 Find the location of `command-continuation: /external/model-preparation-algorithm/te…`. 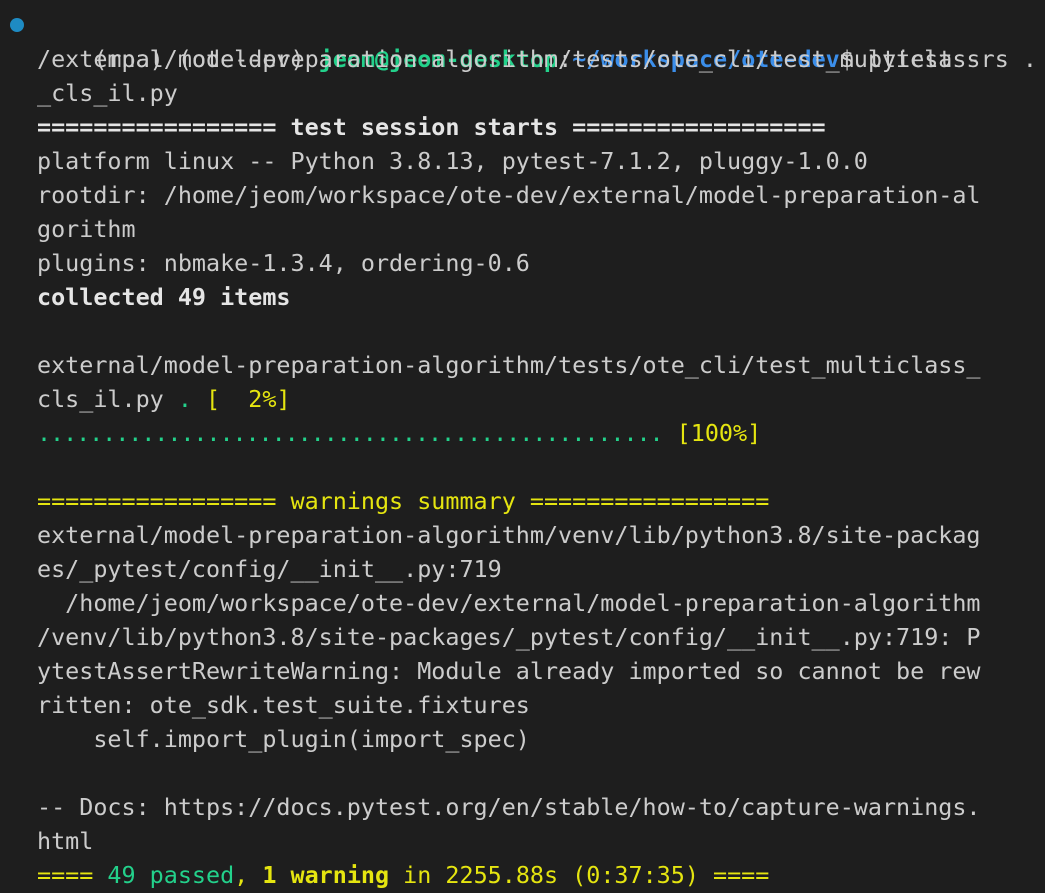

command-continuation: /external/model-preparation-algorithm/te… is located at coordinates (509, 59).